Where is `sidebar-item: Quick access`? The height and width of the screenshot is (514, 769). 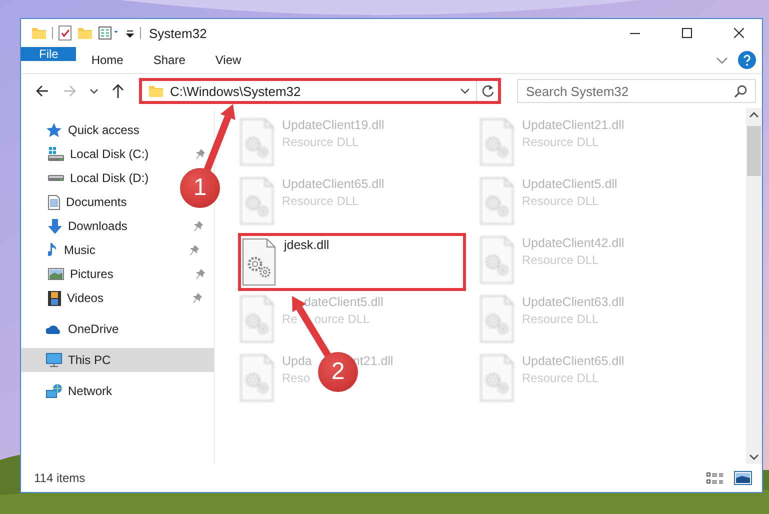 sidebar-item: Quick access is located at coordinates (80, 130).